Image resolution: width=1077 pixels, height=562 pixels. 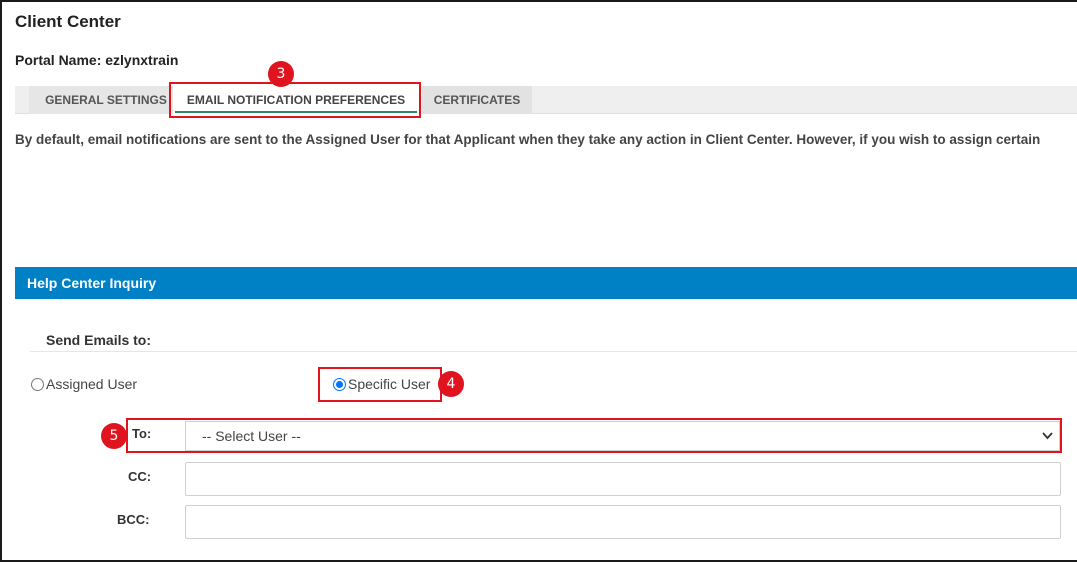 I want to click on section-header-help-center-inquiry: Help Center Inquiry, so click(x=546, y=283).